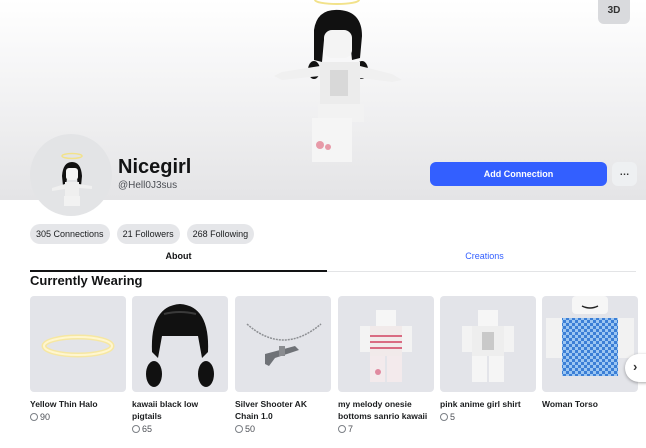 The width and height of the screenshot is (646, 448). What do you see at coordinates (337, 85) in the screenshot?
I see `avatar-3d-render` at bounding box center [337, 85].